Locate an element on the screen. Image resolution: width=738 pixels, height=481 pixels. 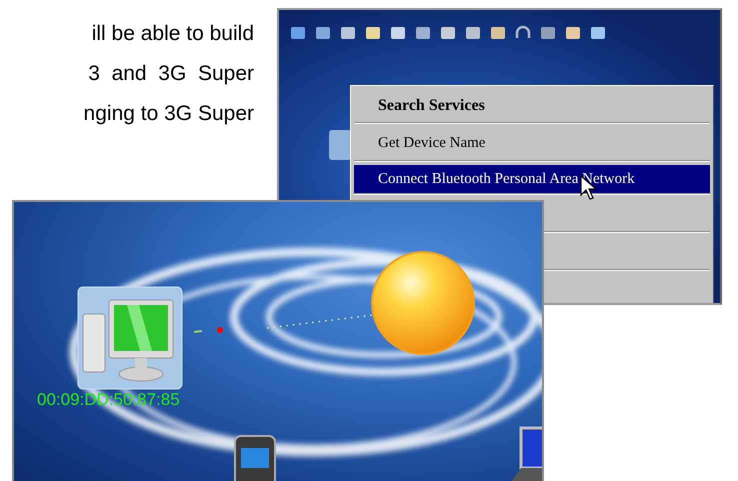
text-line: 3 and 3G Super is located at coordinates (171, 74).